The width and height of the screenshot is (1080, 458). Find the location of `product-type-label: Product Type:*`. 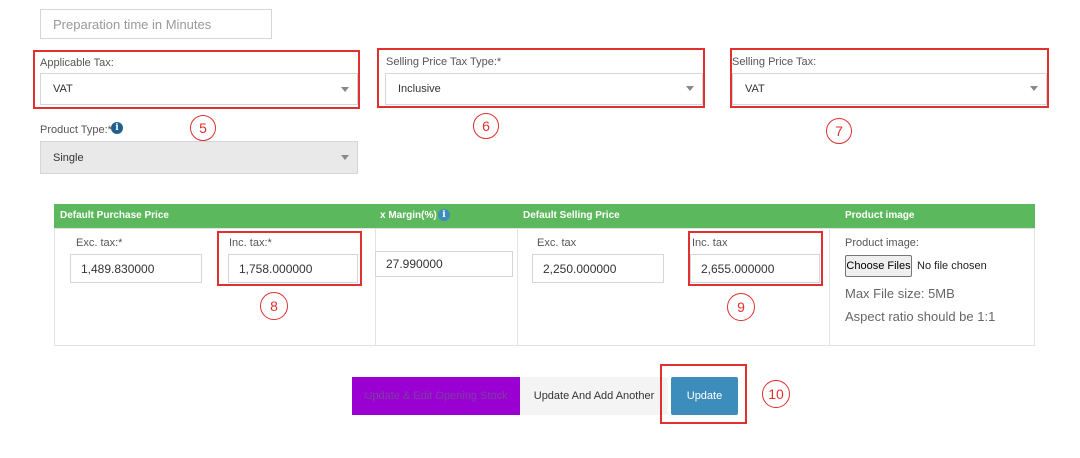

product-type-label: Product Type:* is located at coordinates (76, 130).